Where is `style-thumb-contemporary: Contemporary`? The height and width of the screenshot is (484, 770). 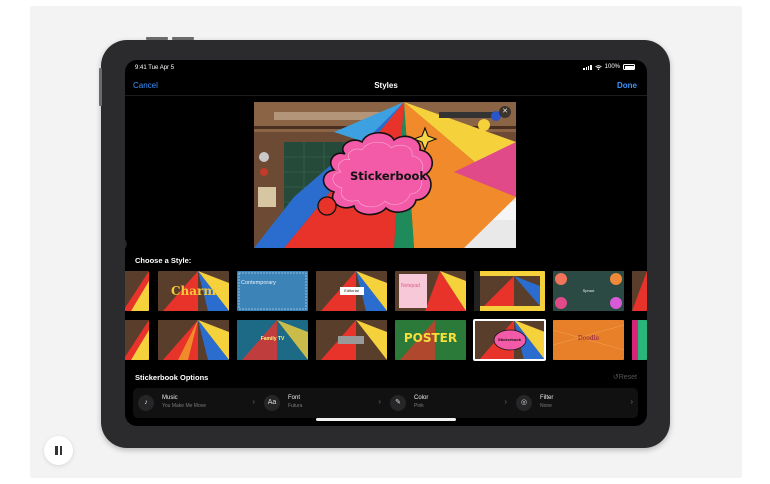 style-thumb-contemporary: Contemporary is located at coordinates (272, 291).